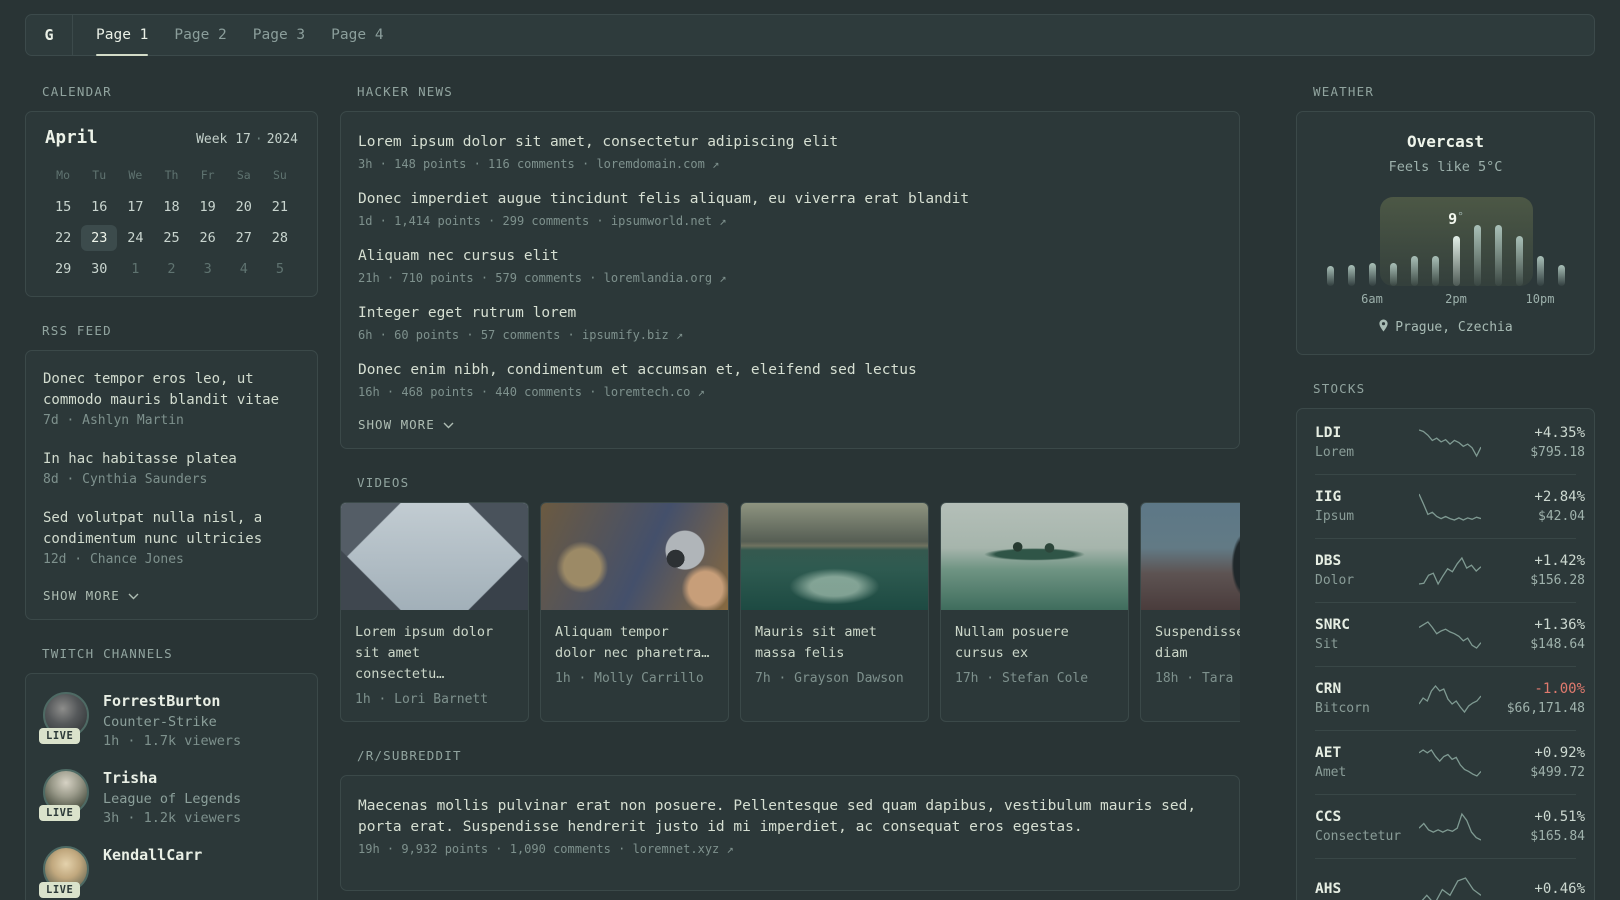  What do you see at coordinates (207, 175) in the screenshot?
I see `calendar-weekday: Fr` at bounding box center [207, 175].